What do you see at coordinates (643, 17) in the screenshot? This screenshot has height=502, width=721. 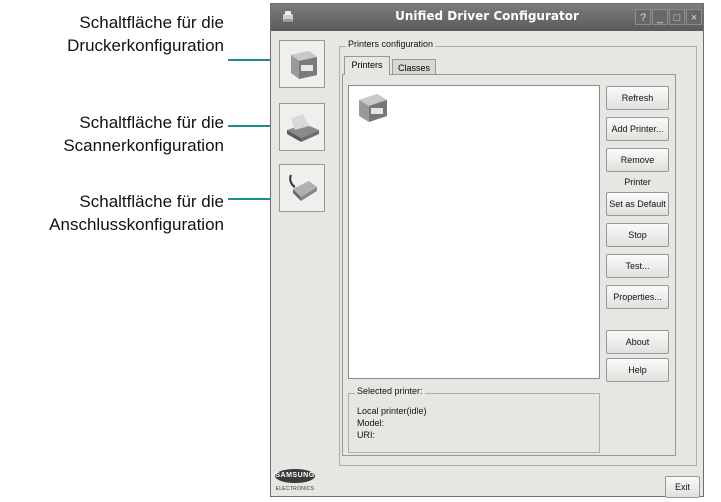 I see `help-window-button: ?` at bounding box center [643, 17].